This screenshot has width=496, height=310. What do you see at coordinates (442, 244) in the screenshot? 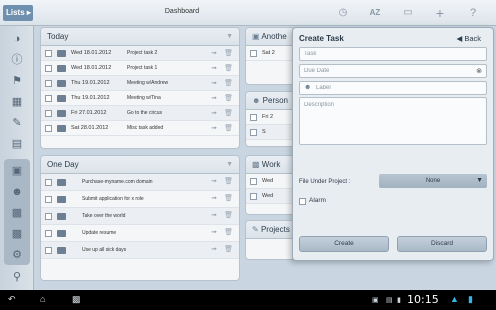
I see `discard-button: Discard` at bounding box center [442, 244].